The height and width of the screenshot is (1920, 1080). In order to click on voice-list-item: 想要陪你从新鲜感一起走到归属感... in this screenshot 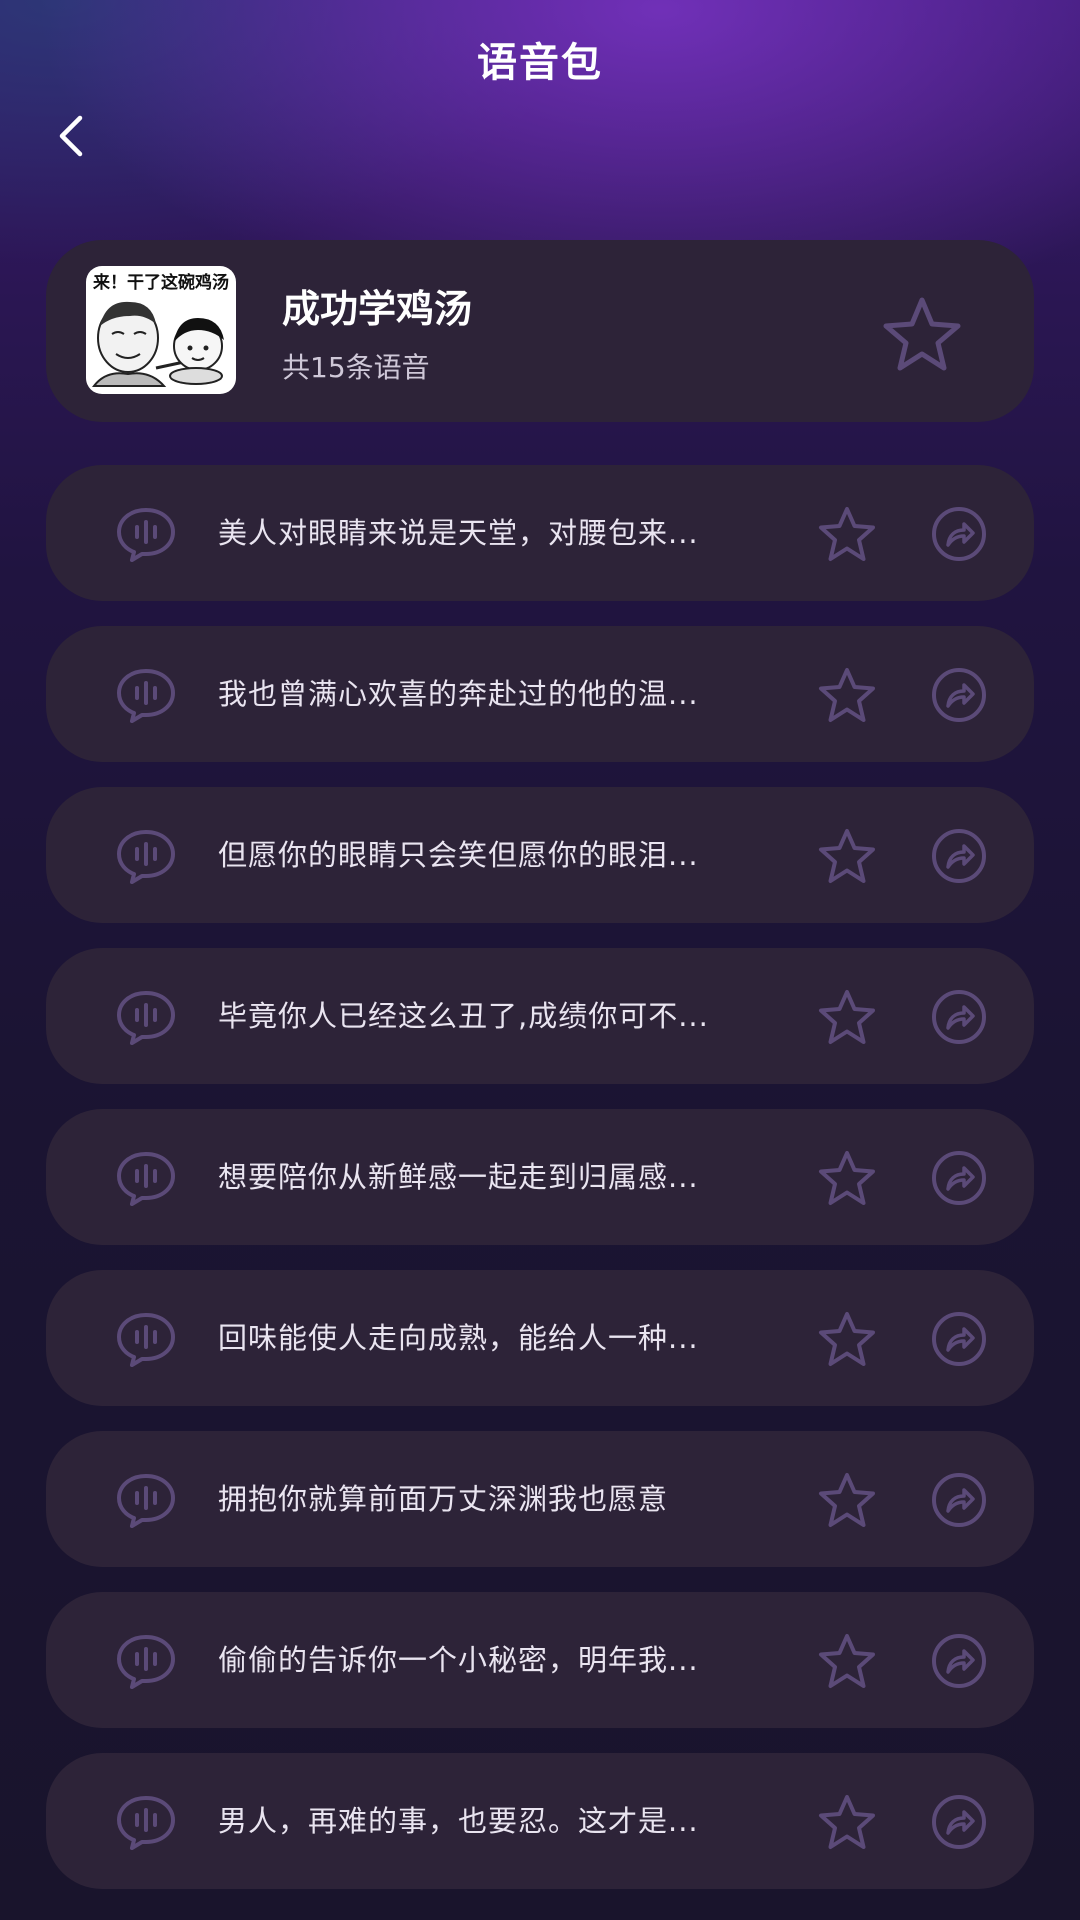, I will do `click(540, 1177)`.